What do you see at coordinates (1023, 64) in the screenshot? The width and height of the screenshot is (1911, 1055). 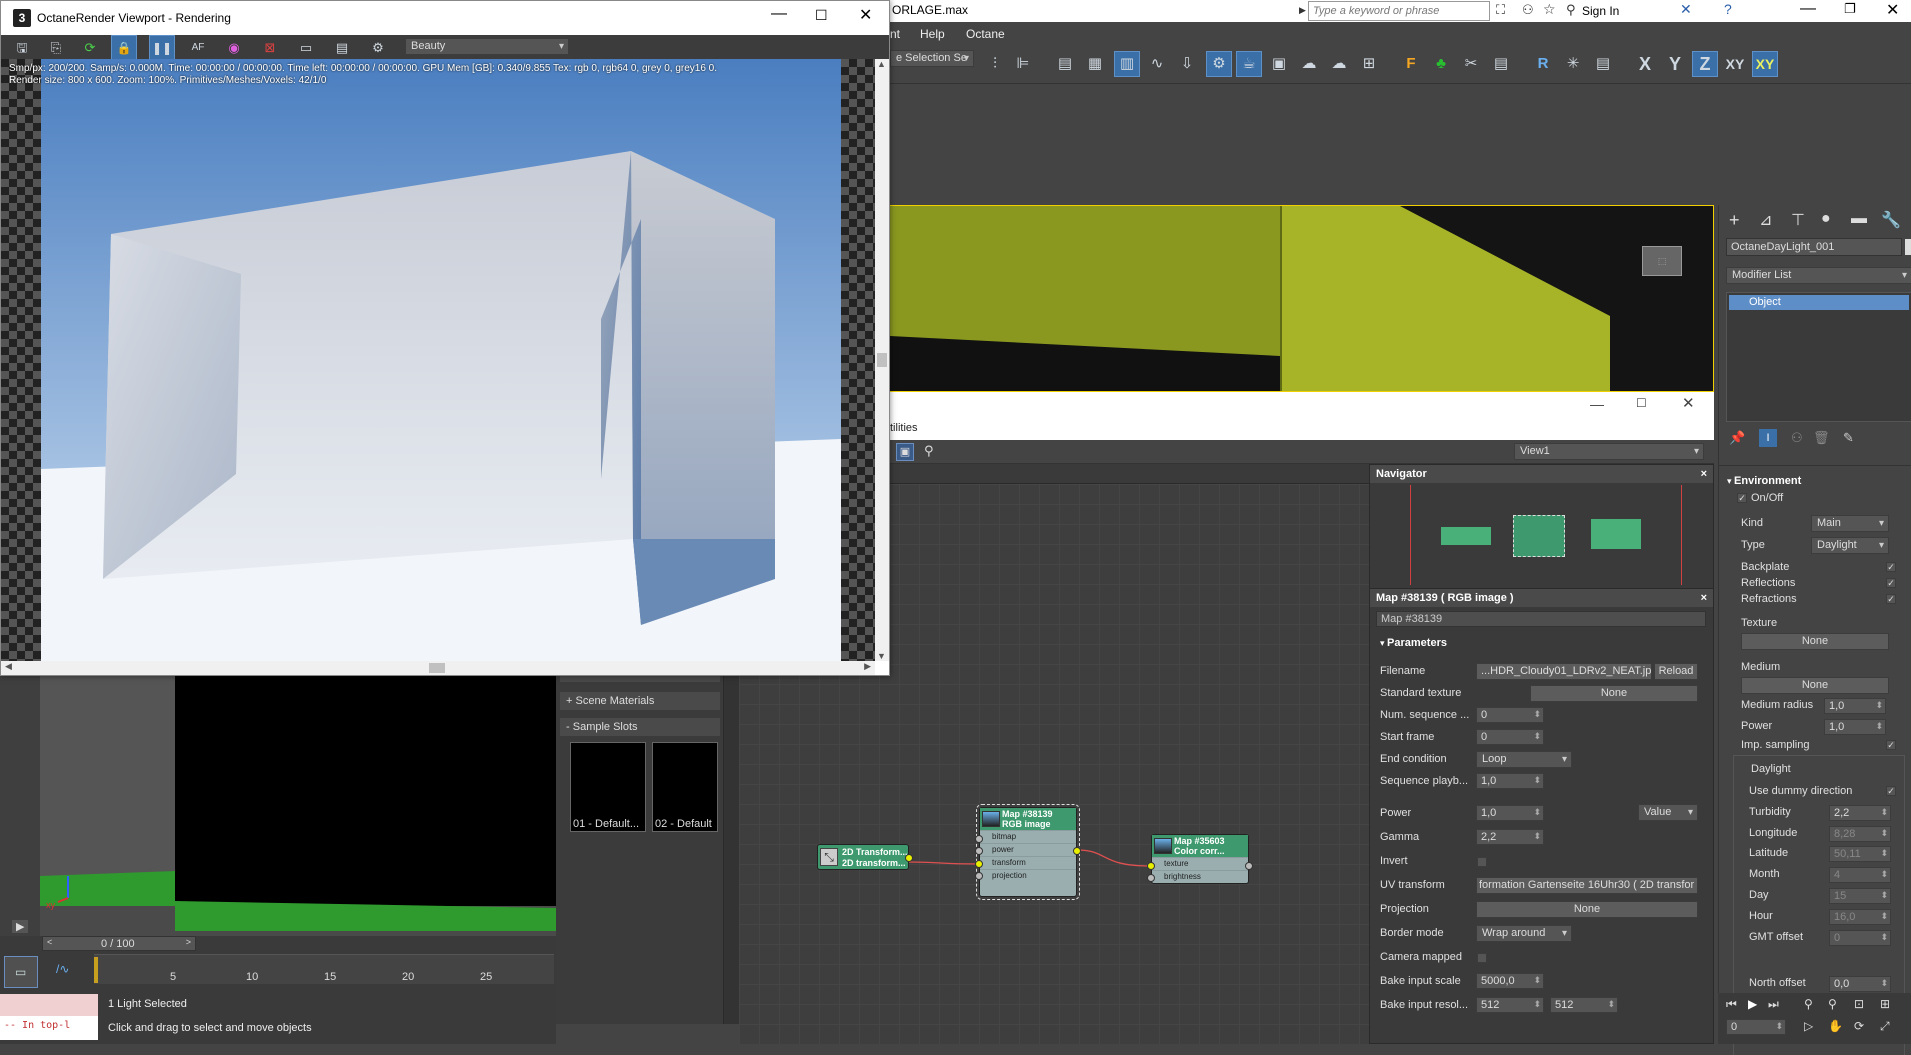 I see `align-icon: ⊫` at bounding box center [1023, 64].